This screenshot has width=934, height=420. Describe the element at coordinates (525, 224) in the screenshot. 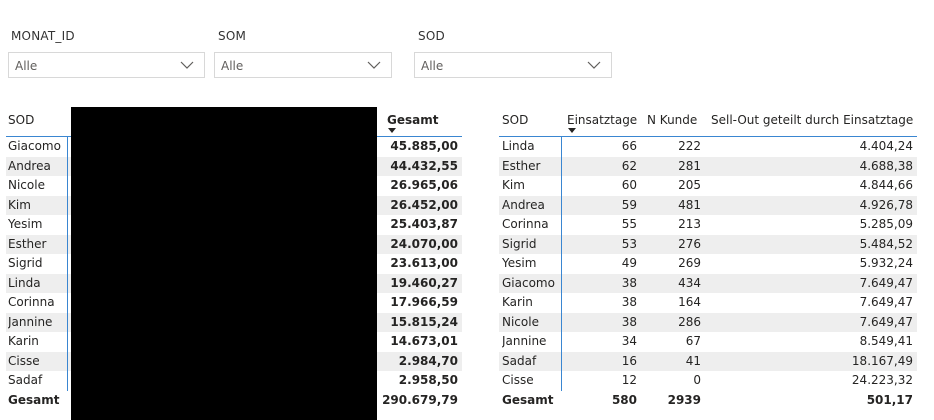

I see `sod-name-cell: Corinna` at that location.